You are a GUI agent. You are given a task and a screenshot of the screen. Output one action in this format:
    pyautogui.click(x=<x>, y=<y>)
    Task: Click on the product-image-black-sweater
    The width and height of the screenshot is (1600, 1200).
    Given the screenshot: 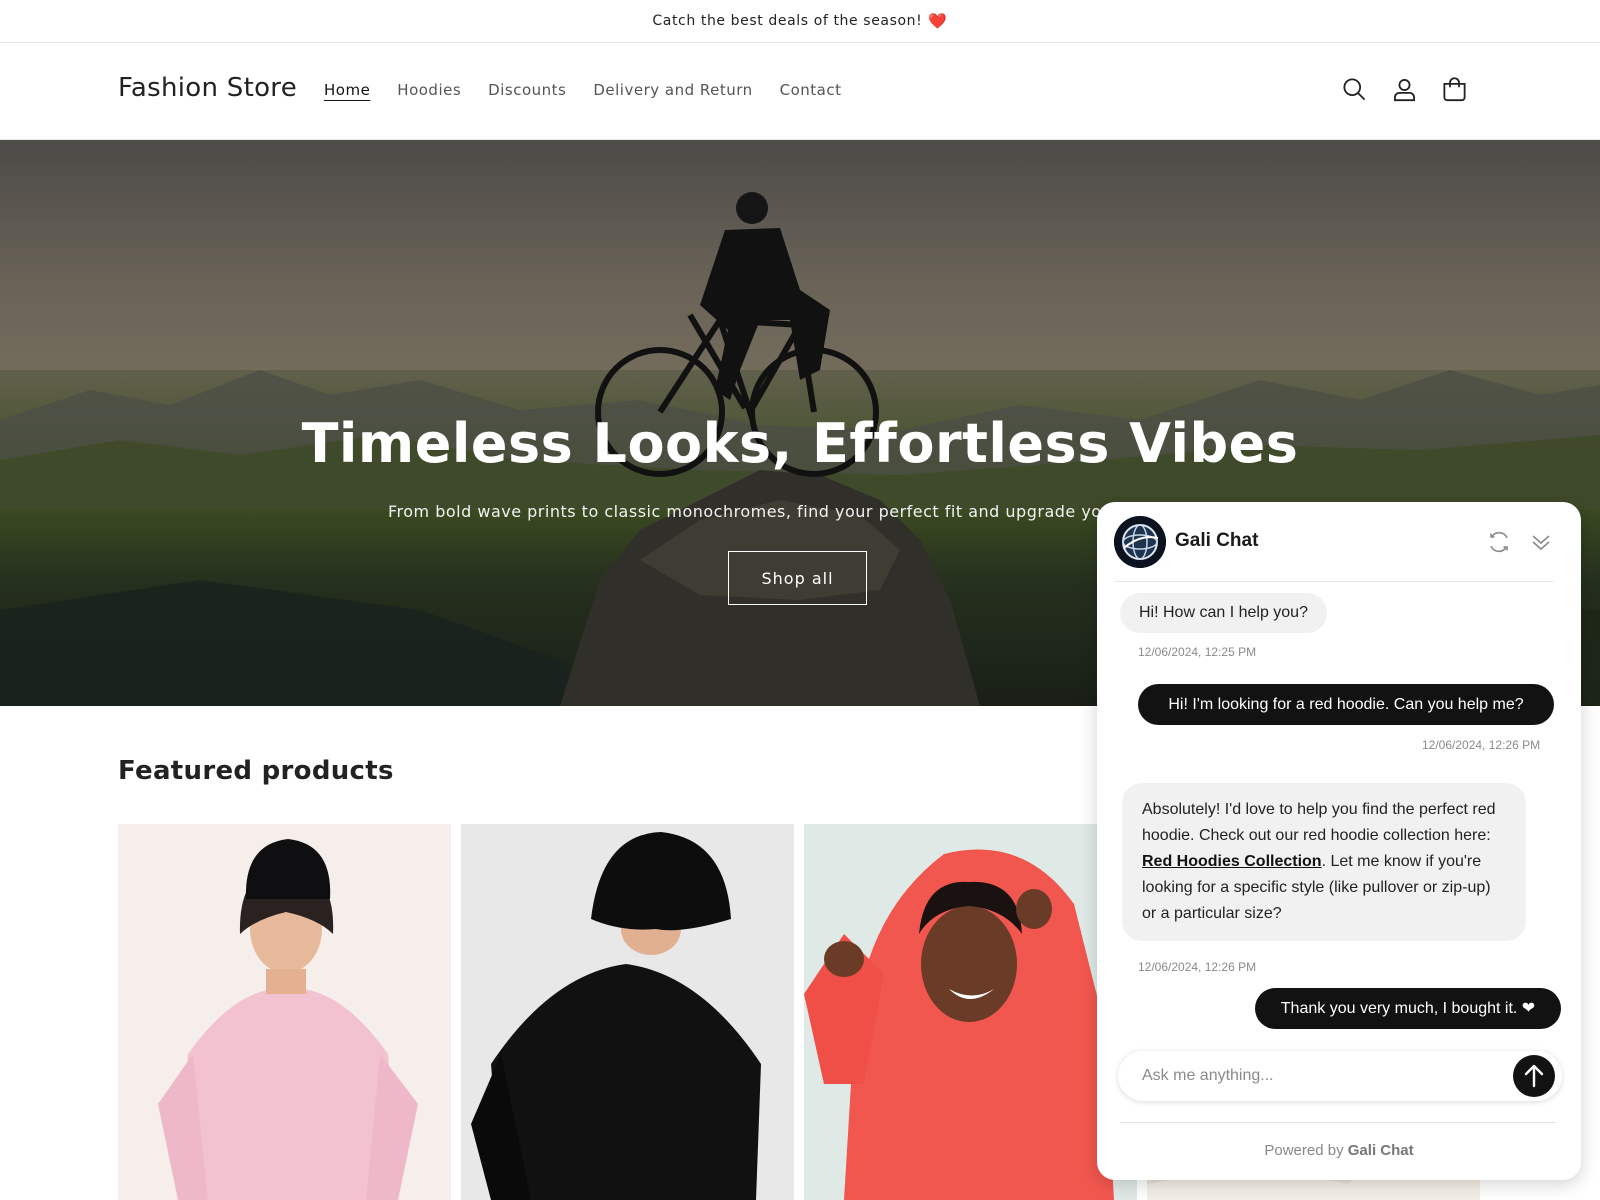 What is the action you would take?
    pyautogui.click(x=627, y=1012)
    